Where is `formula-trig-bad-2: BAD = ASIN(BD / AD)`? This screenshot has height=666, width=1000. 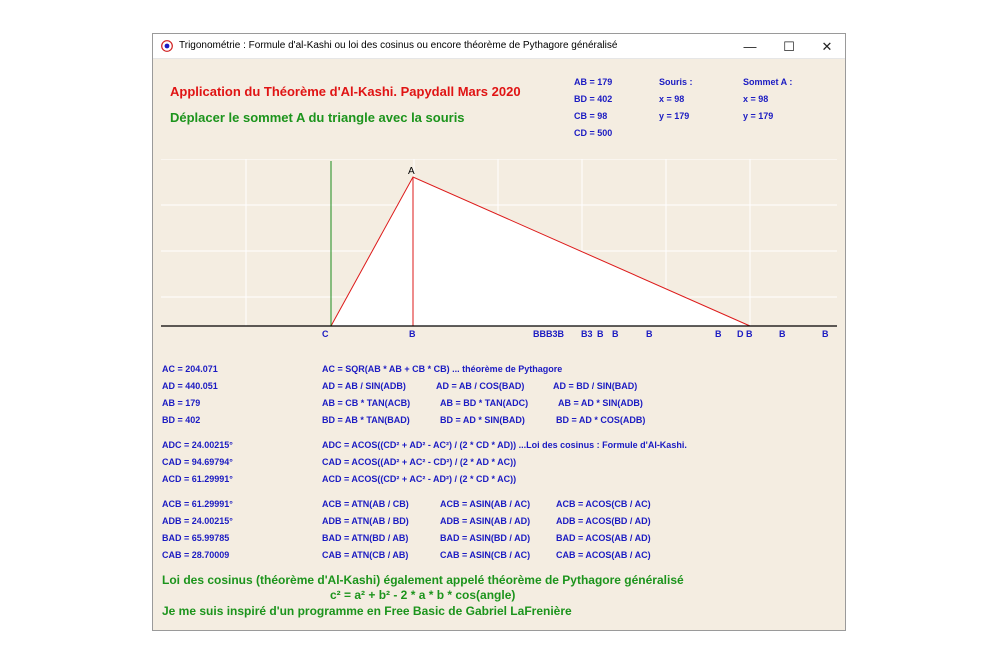 formula-trig-bad-2: BAD = ASIN(BD / AD) is located at coordinates (485, 538).